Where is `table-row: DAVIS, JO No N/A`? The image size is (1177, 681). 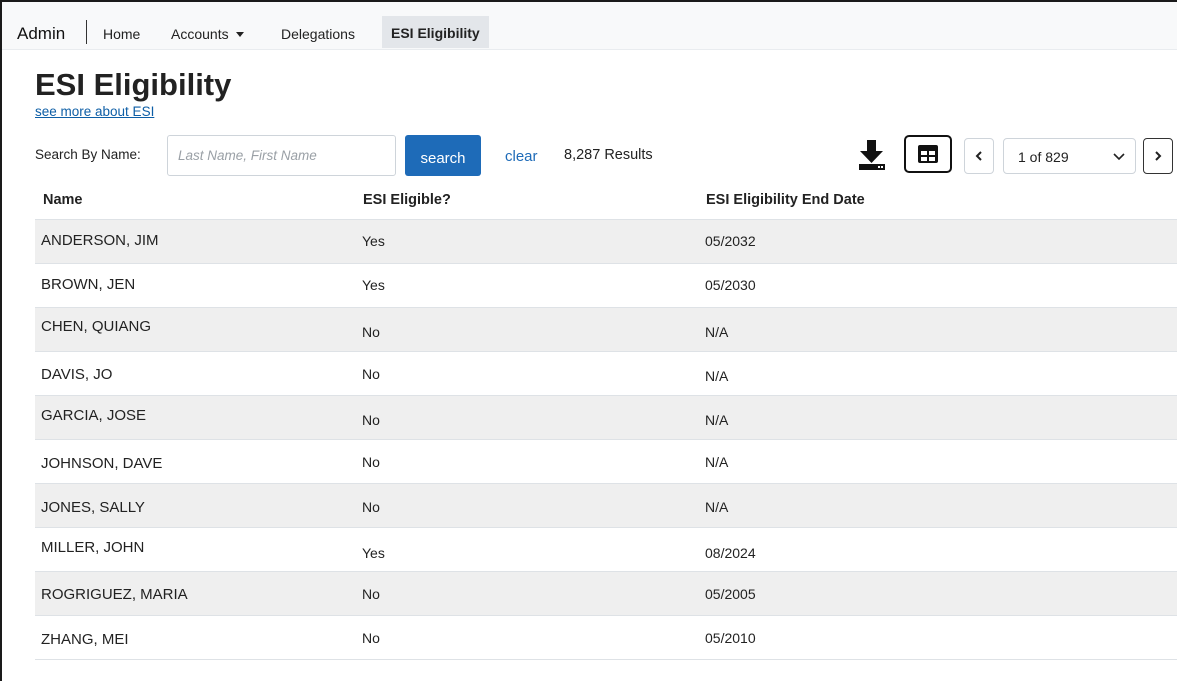
table-row: DAVIS, JO No N/A is located at coordinates (606, 374).